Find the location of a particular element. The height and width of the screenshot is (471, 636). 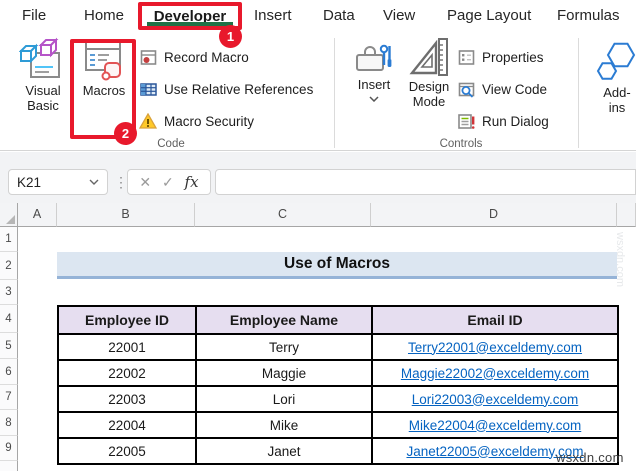

macro-security-icon is located at coordinates (148, 121).